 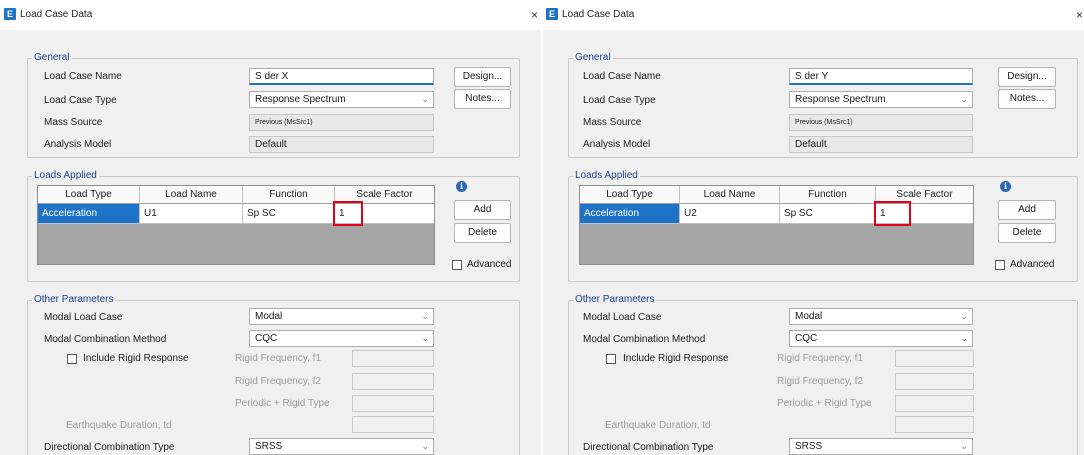 I want to click on cell-load-name: U2, so click(x=730, y=214).